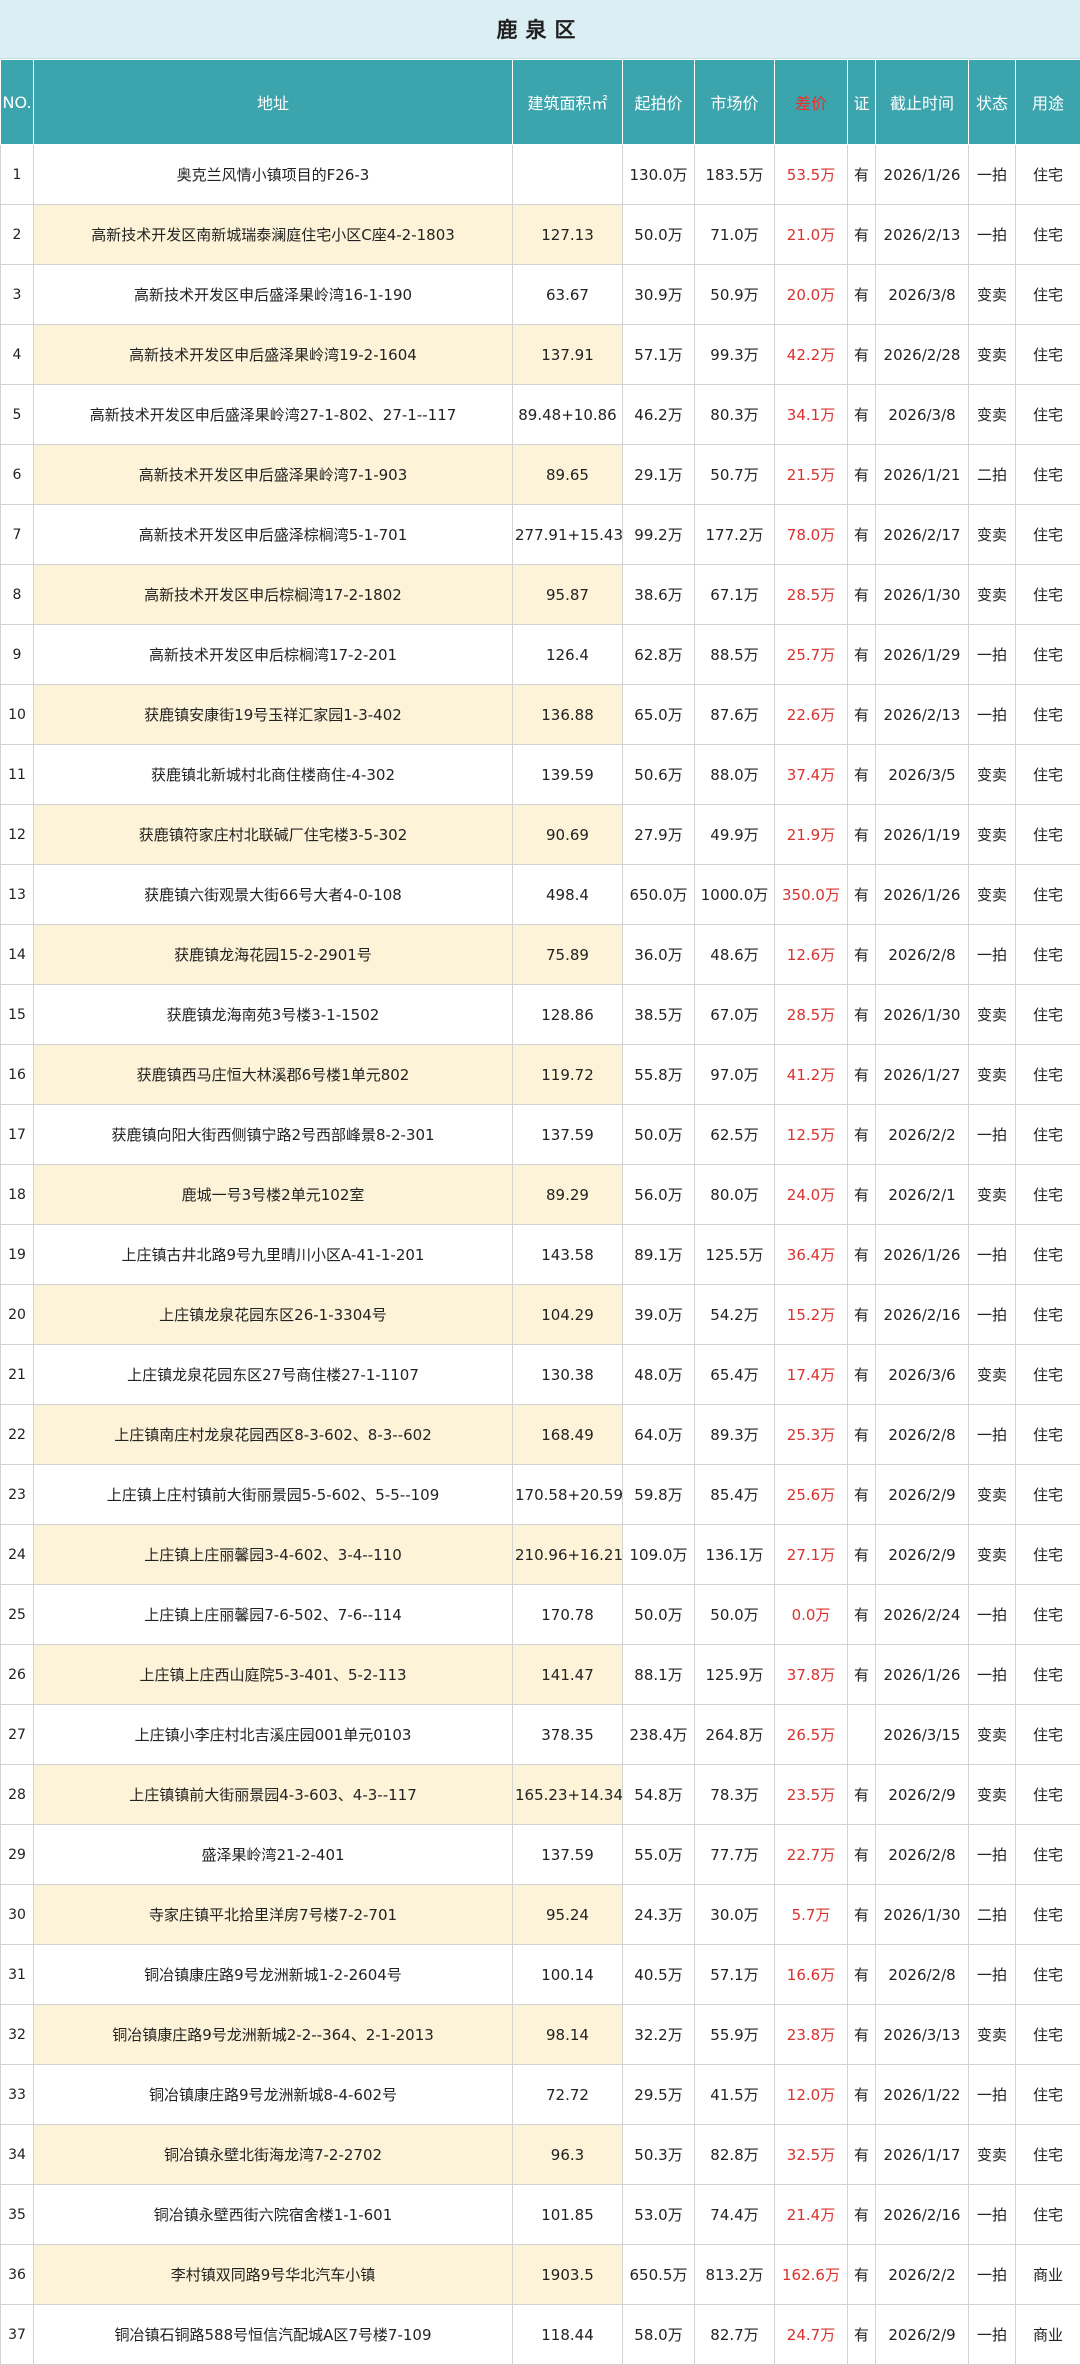  What do you see at coordinates (659, 1555) in the screenshot?
I see `cell-start-price: 109.0万` at bounding box center [659, 1555].